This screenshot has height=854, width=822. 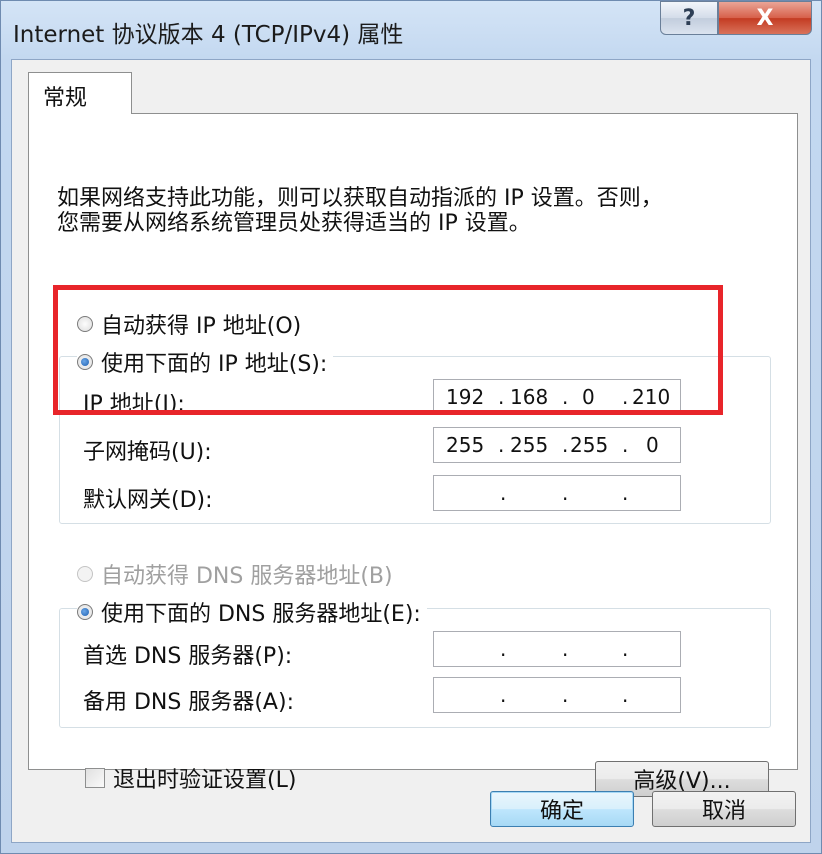 I want to click on radio-manual-ip-label: 使用下面的 IP 地址(S):, so click(x=214, y=364).